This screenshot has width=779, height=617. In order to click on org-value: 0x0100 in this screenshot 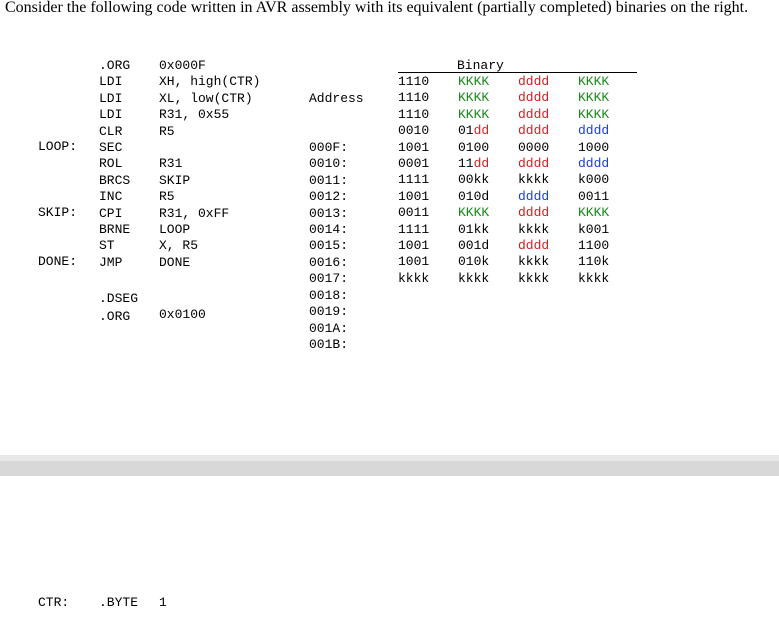, I will do `click(182, 314)`.